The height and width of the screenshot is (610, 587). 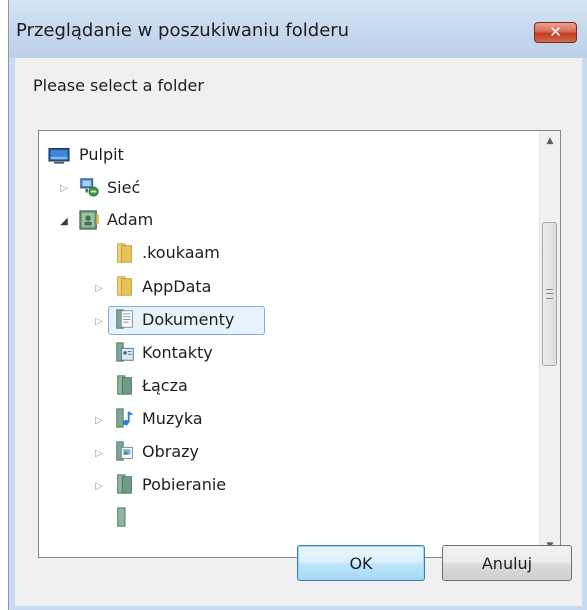 What do you see at coordinates (172, 418) in the screenshot?
I see `tree-item-label: Muzyka` at bounding box center [172, 418].